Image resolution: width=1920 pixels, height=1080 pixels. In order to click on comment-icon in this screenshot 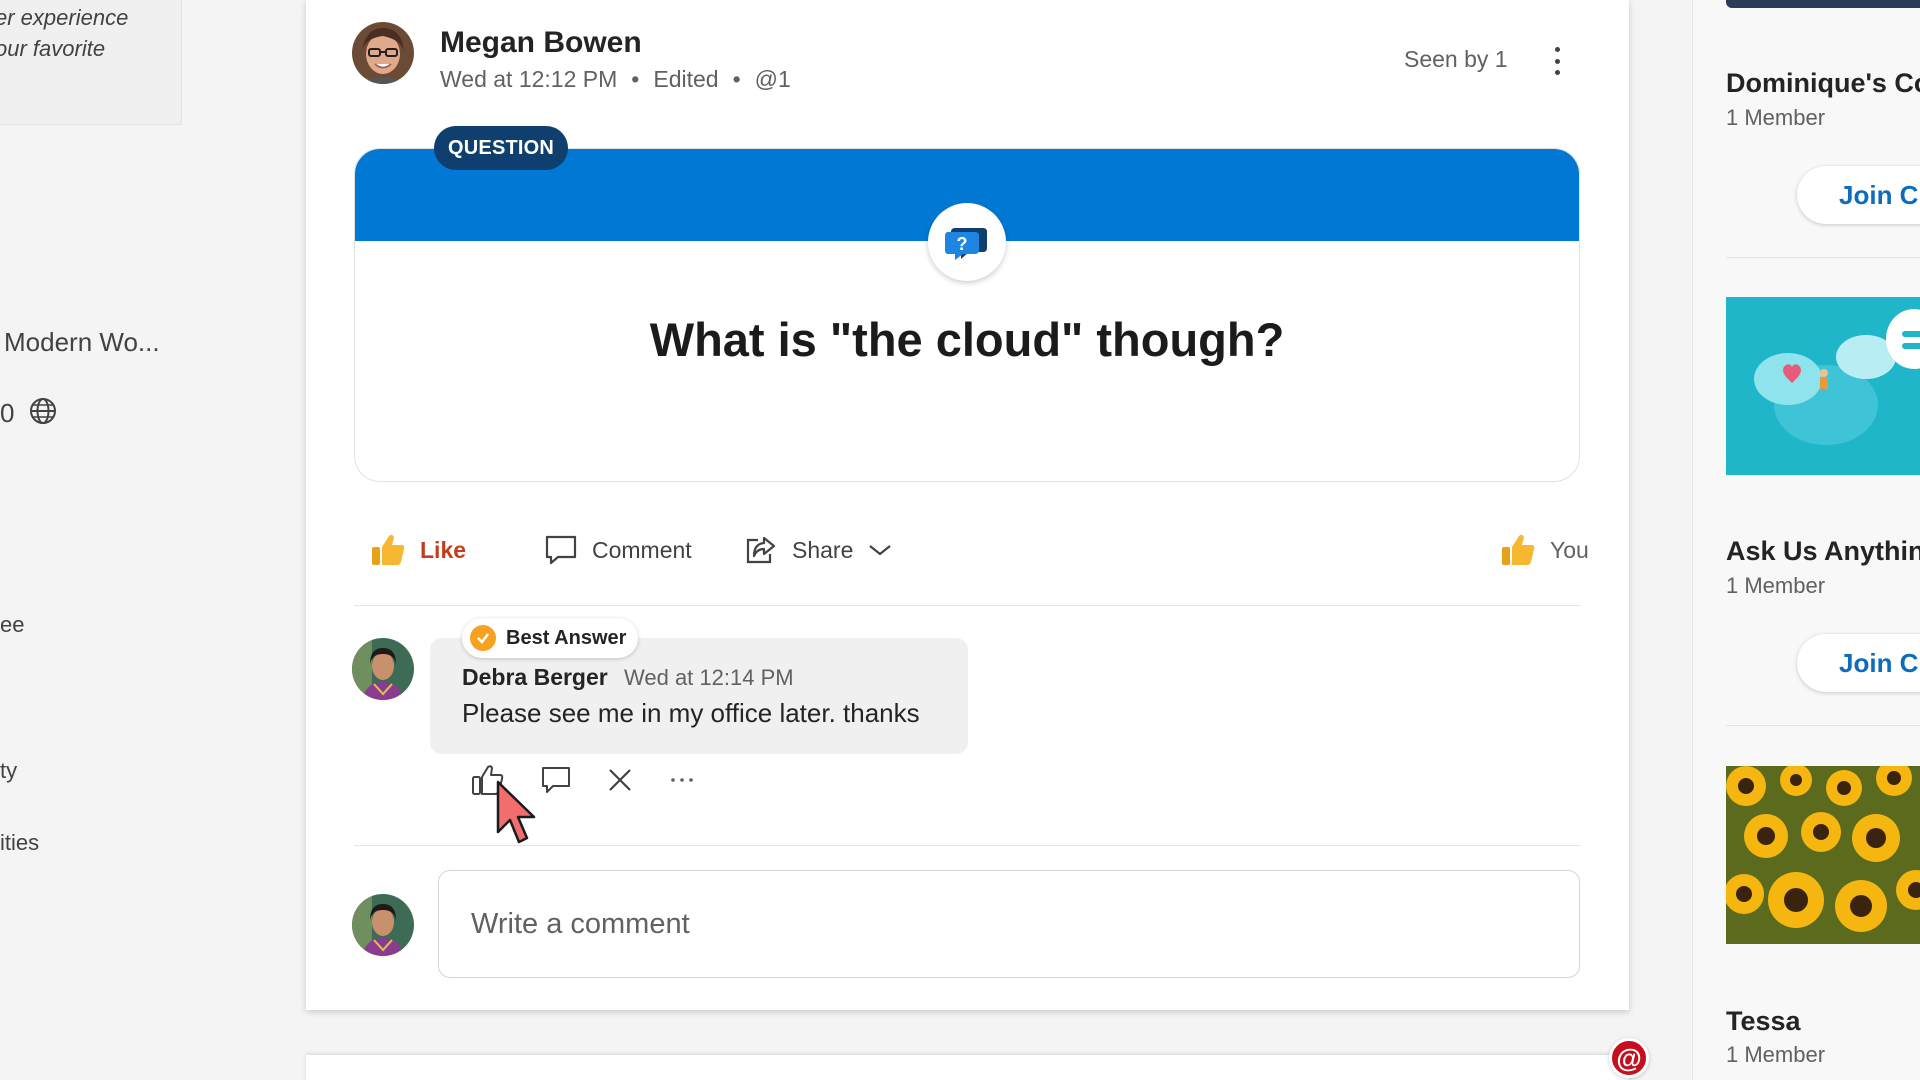, I will do `click(561, 550)`.